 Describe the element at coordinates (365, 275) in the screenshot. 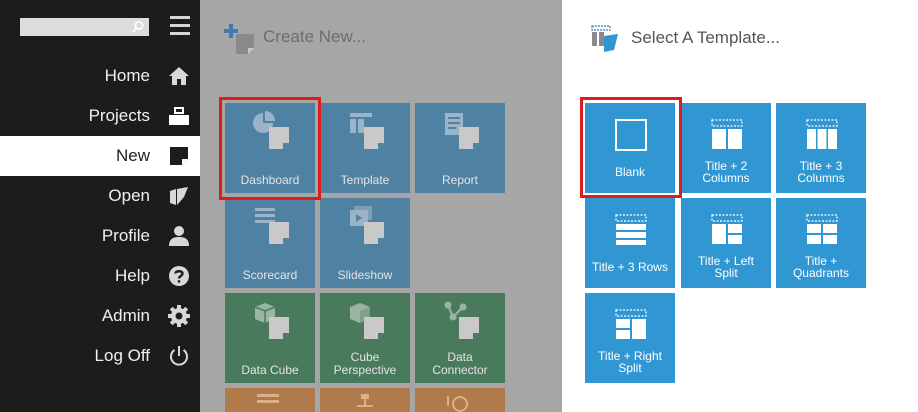

I see `tile-label: Slideshow` at that location.